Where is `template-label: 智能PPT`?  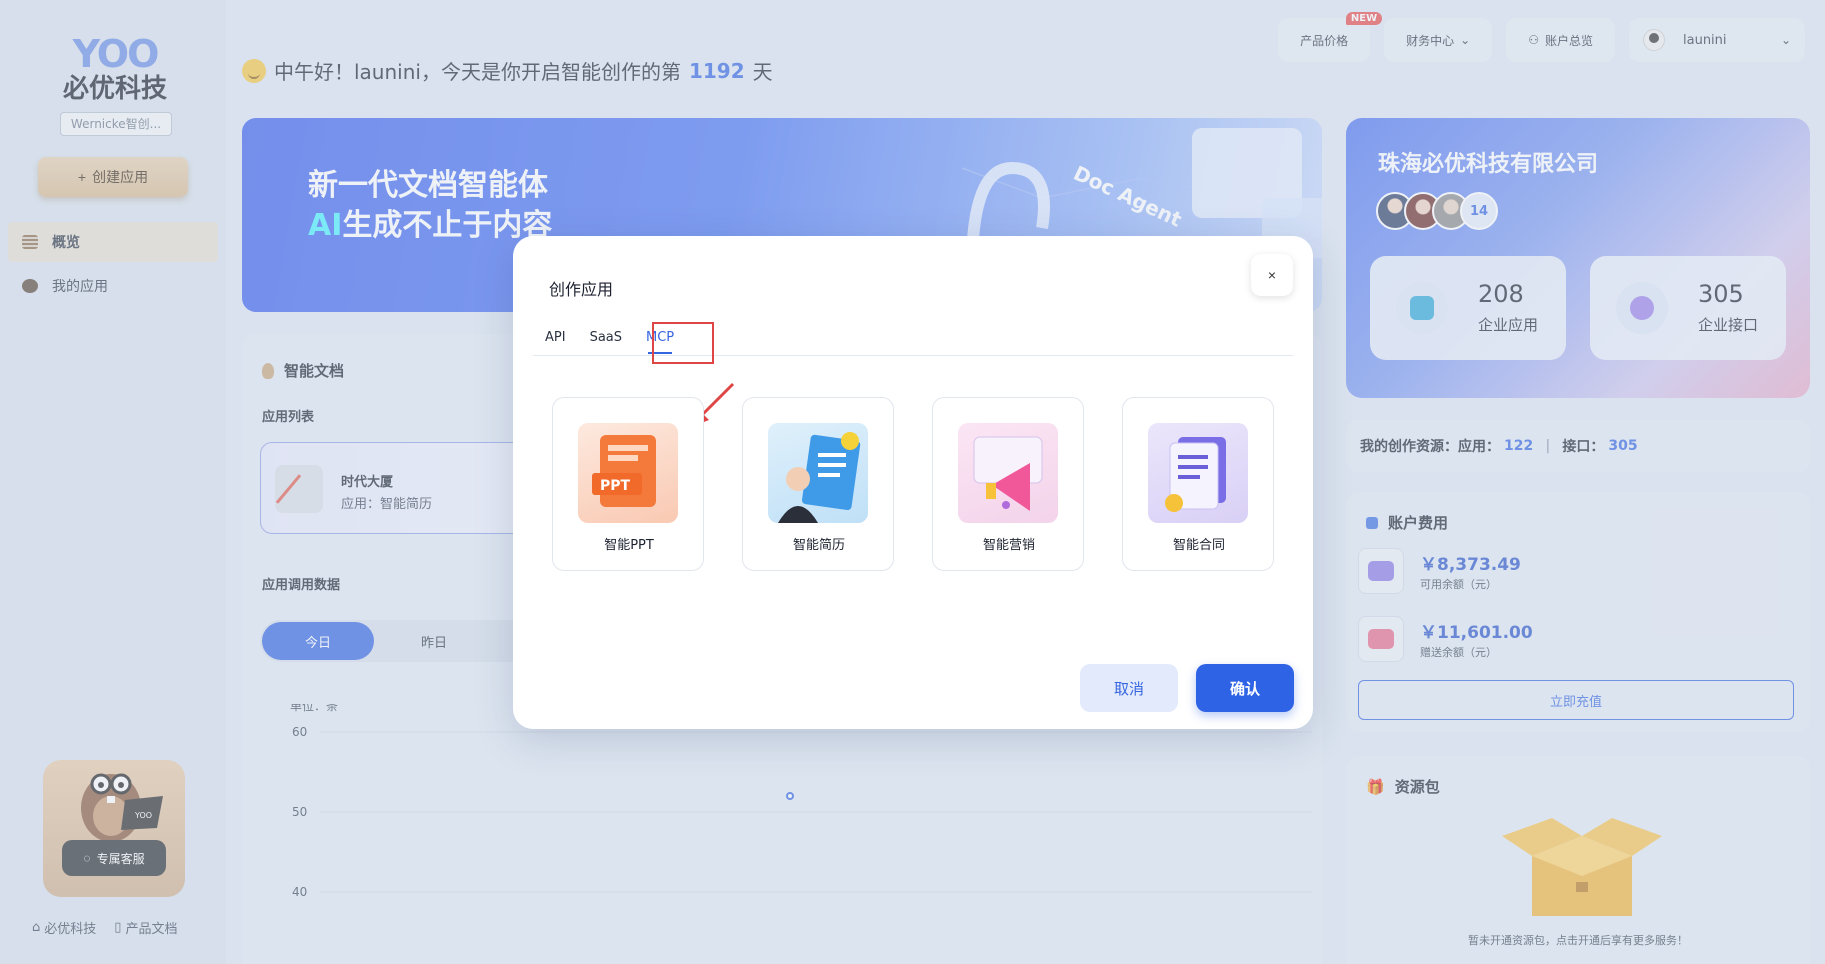
template-label: 智能PPT is located at coordinates (629, 545).